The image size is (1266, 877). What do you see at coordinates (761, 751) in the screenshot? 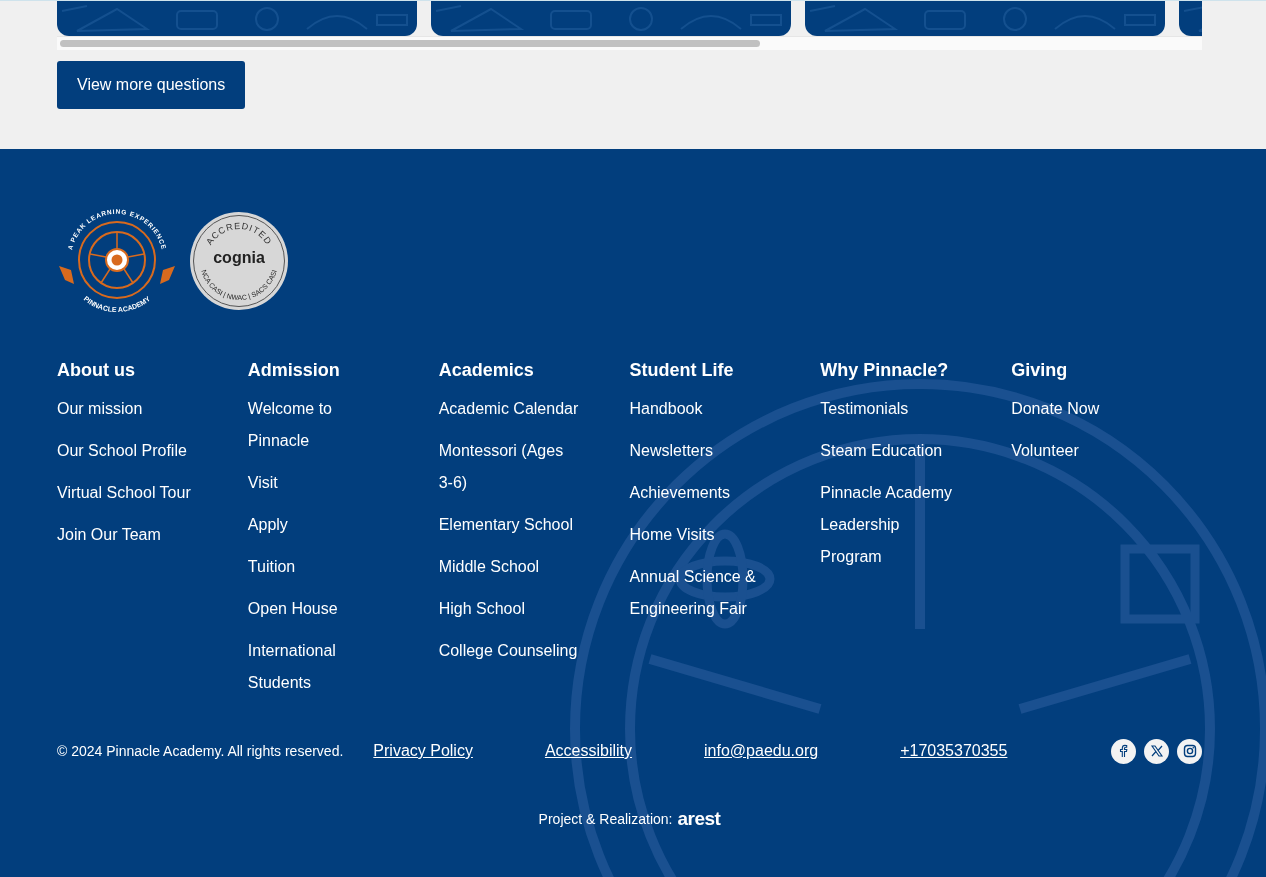
I see `footer-link: info@paedu.org` at bounding box center [761, 751].